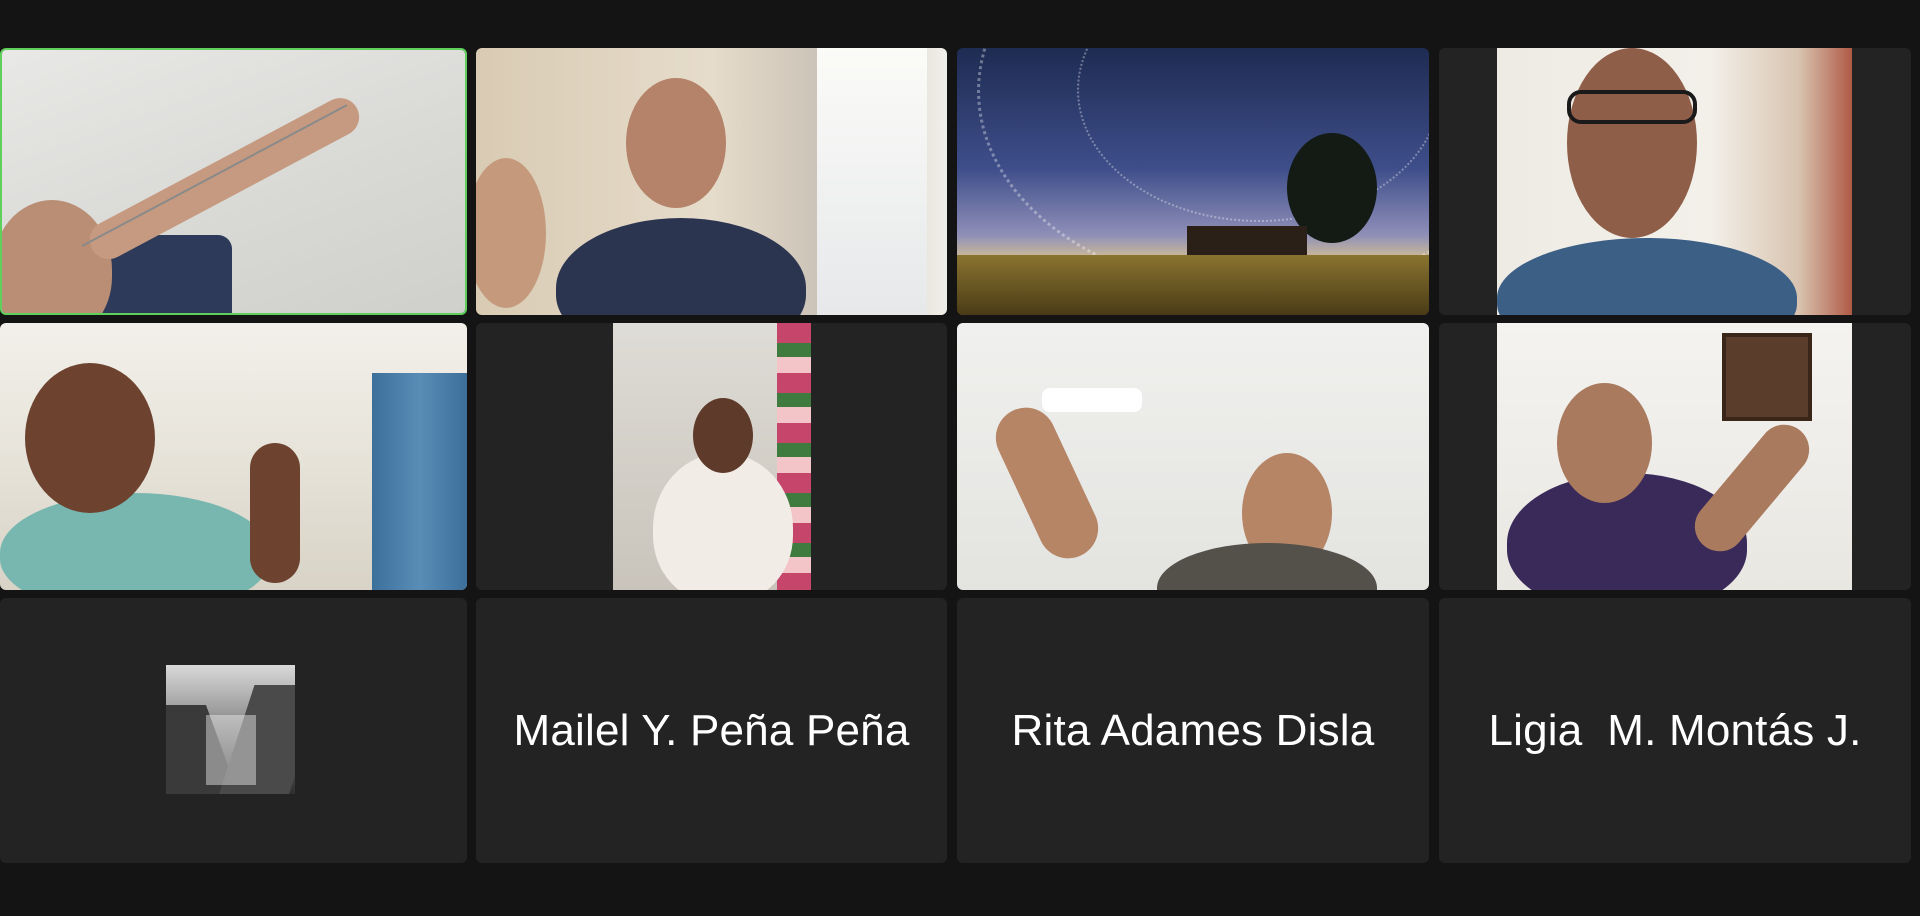  I want to click on valley-haze, so click(231, 750).